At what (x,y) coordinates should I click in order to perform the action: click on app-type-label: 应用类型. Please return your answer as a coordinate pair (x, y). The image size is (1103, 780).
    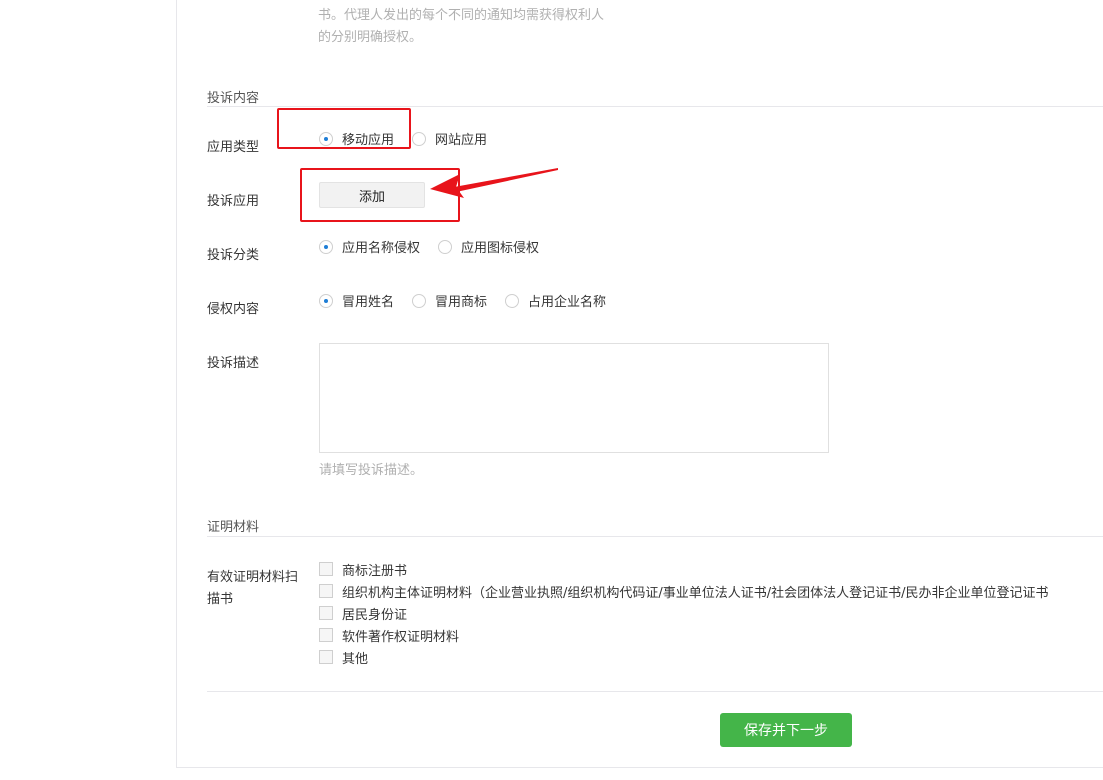
    Looking at the image, I should click on (233, 147).